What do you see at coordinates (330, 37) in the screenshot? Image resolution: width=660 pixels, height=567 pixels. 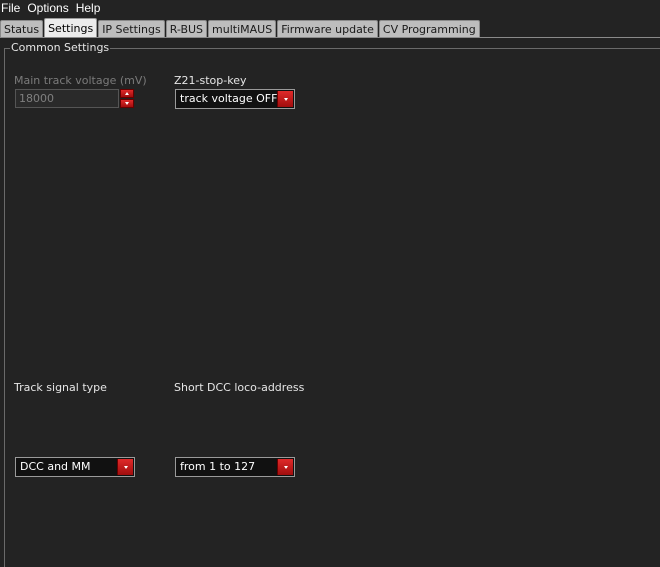 I see `tab-divider` at bounding box center [330, 37].